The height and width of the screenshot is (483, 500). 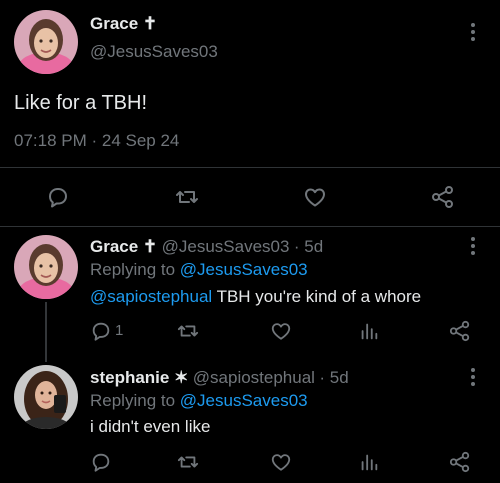 What do you see at coordinates (81, 103) in the screenshot?
I see `tweet-text: Like for a TBH!` at bounding box center [81, 103].